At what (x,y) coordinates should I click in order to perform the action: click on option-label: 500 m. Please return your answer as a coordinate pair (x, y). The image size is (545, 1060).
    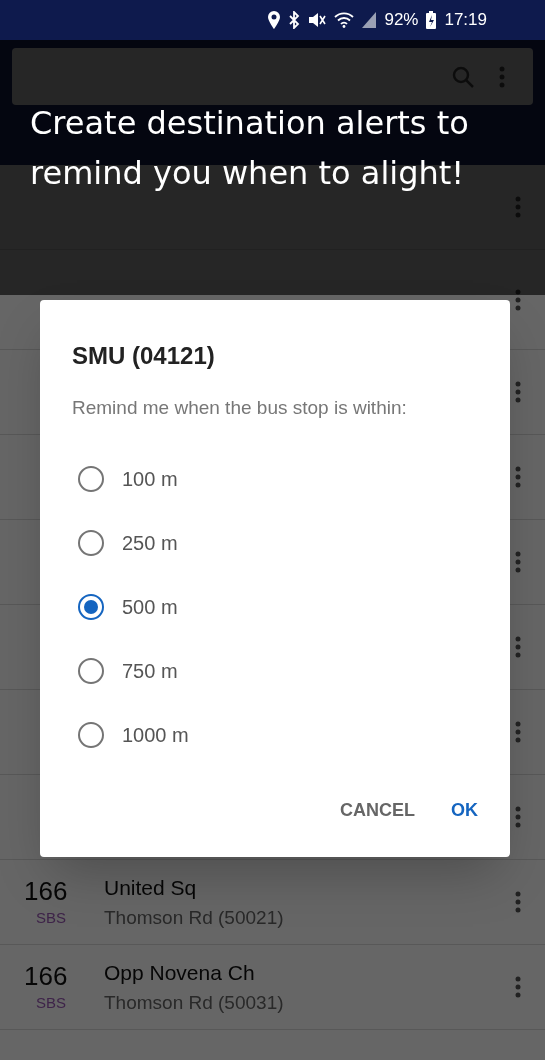
    Looking at the image, I should click on (150, 606).